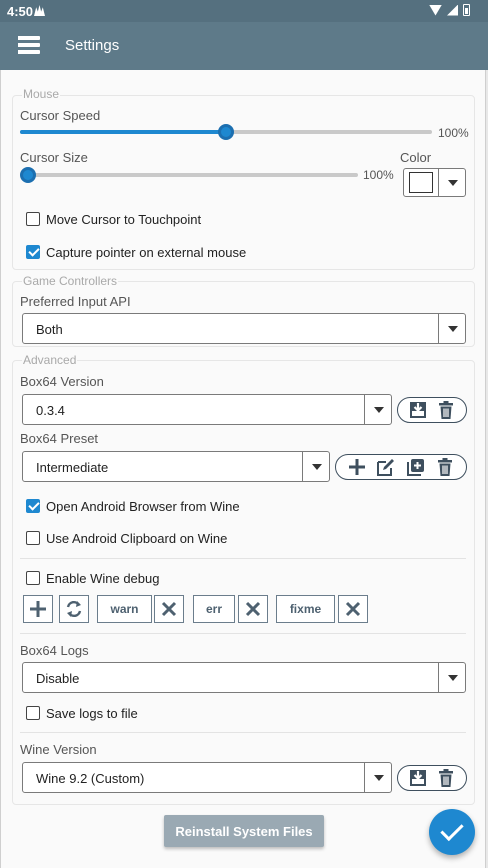  What do you see at coordinates (33, 219) in the screenshot?
I see `move-cursor-checkbox` at bounding box center [33, 219].